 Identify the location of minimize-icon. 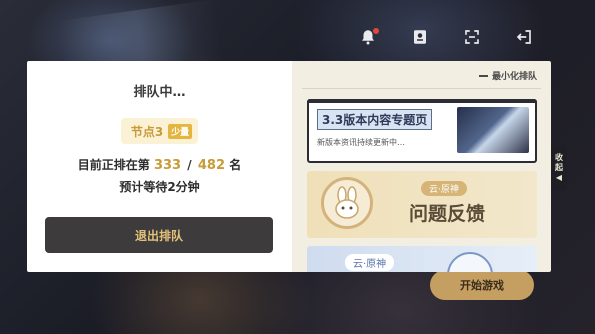
(483, 75).